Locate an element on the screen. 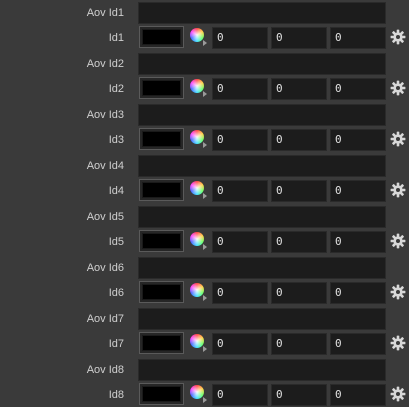  id-label: Id8 is located at coordinates (116, 395).